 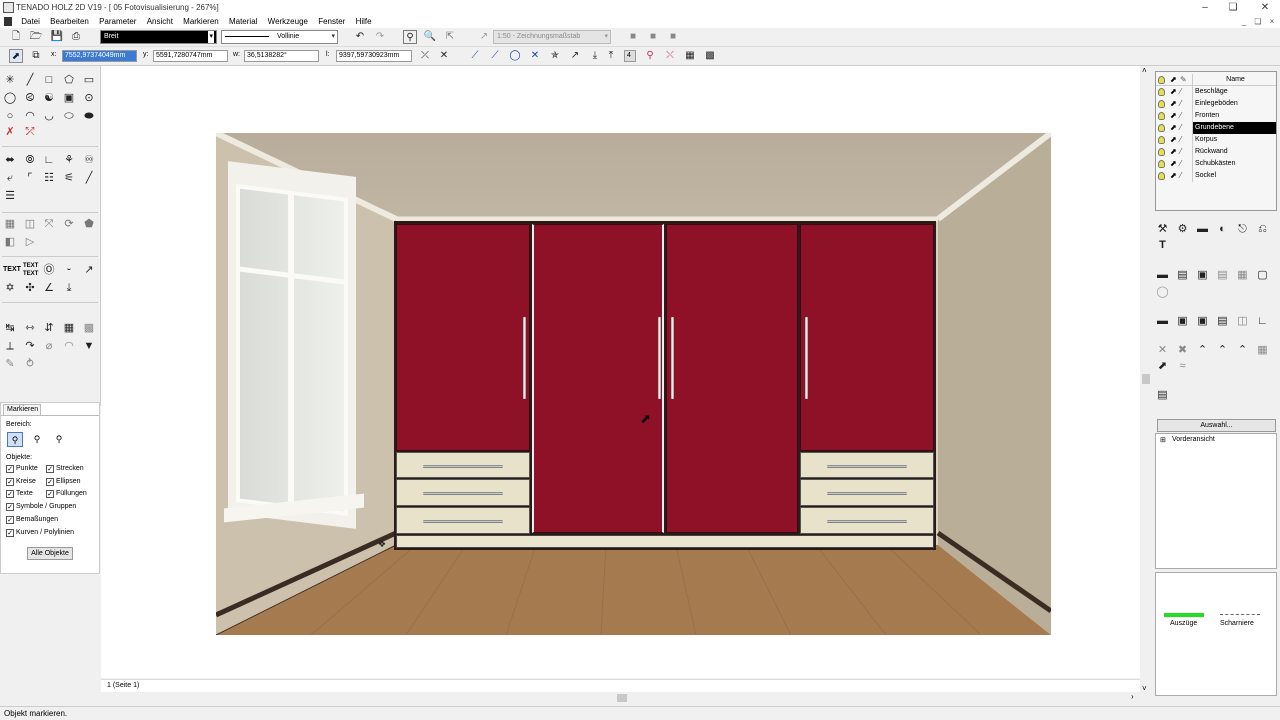 I want to click on cross-tool-icon: ✣, so click(x=30, y=288).